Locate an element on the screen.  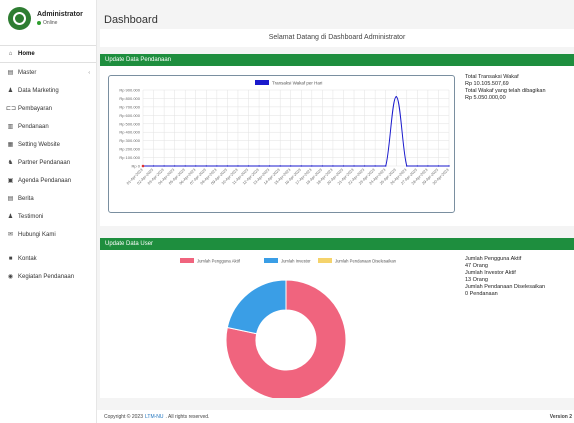
active-investors-label: Jumlah Investor Aktif is located at coordinates (490, 273).